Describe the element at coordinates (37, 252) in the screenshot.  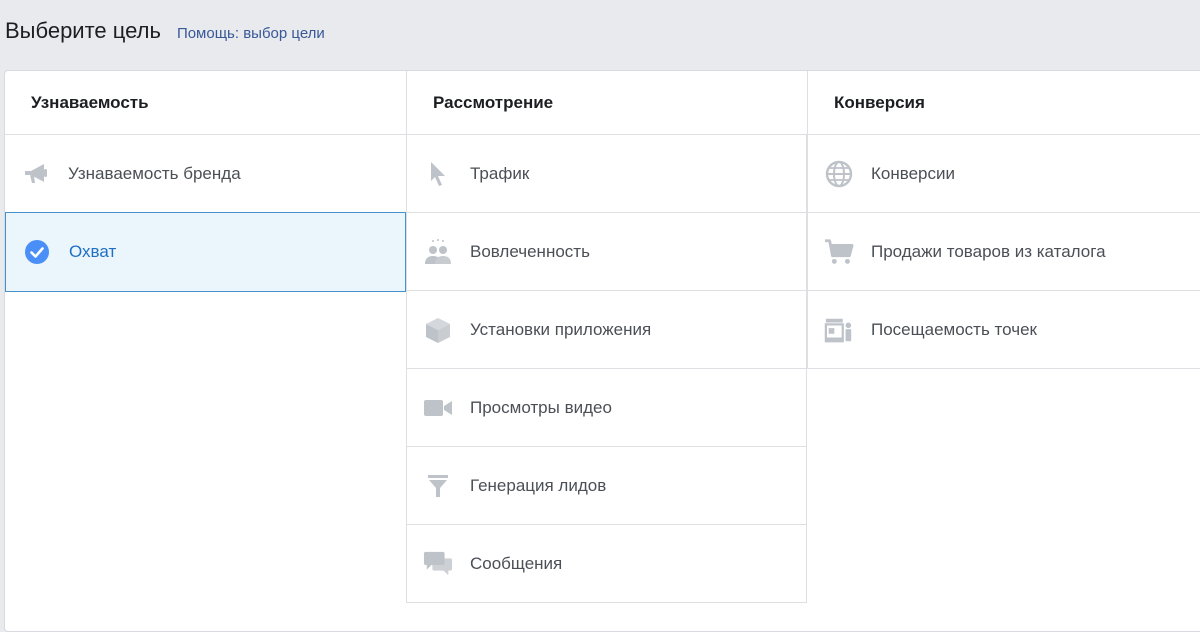
I see `check-circle-icon` at that location.